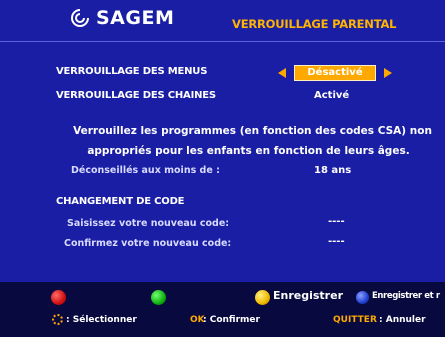 The height and width of the screenshot is (337, 445). Describe the element at coordinates (362, 297) in the screenshot. I see `blue-button-icon` at that location.